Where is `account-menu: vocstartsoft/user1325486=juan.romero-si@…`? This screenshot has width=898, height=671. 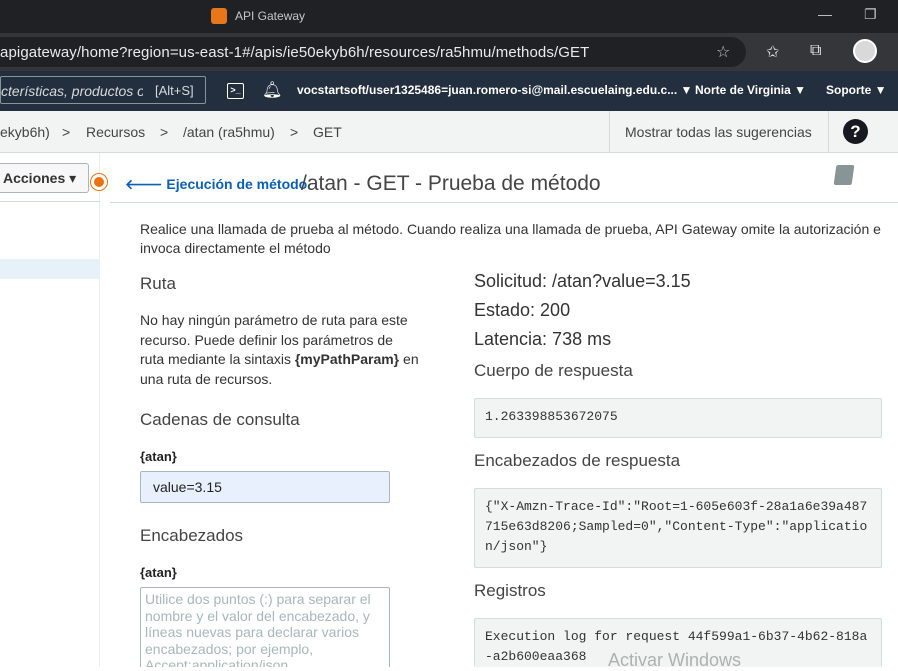
account-menu: vocstartsoft/user1325486=juan.romero-si@… is located at coordinates (494, 90).